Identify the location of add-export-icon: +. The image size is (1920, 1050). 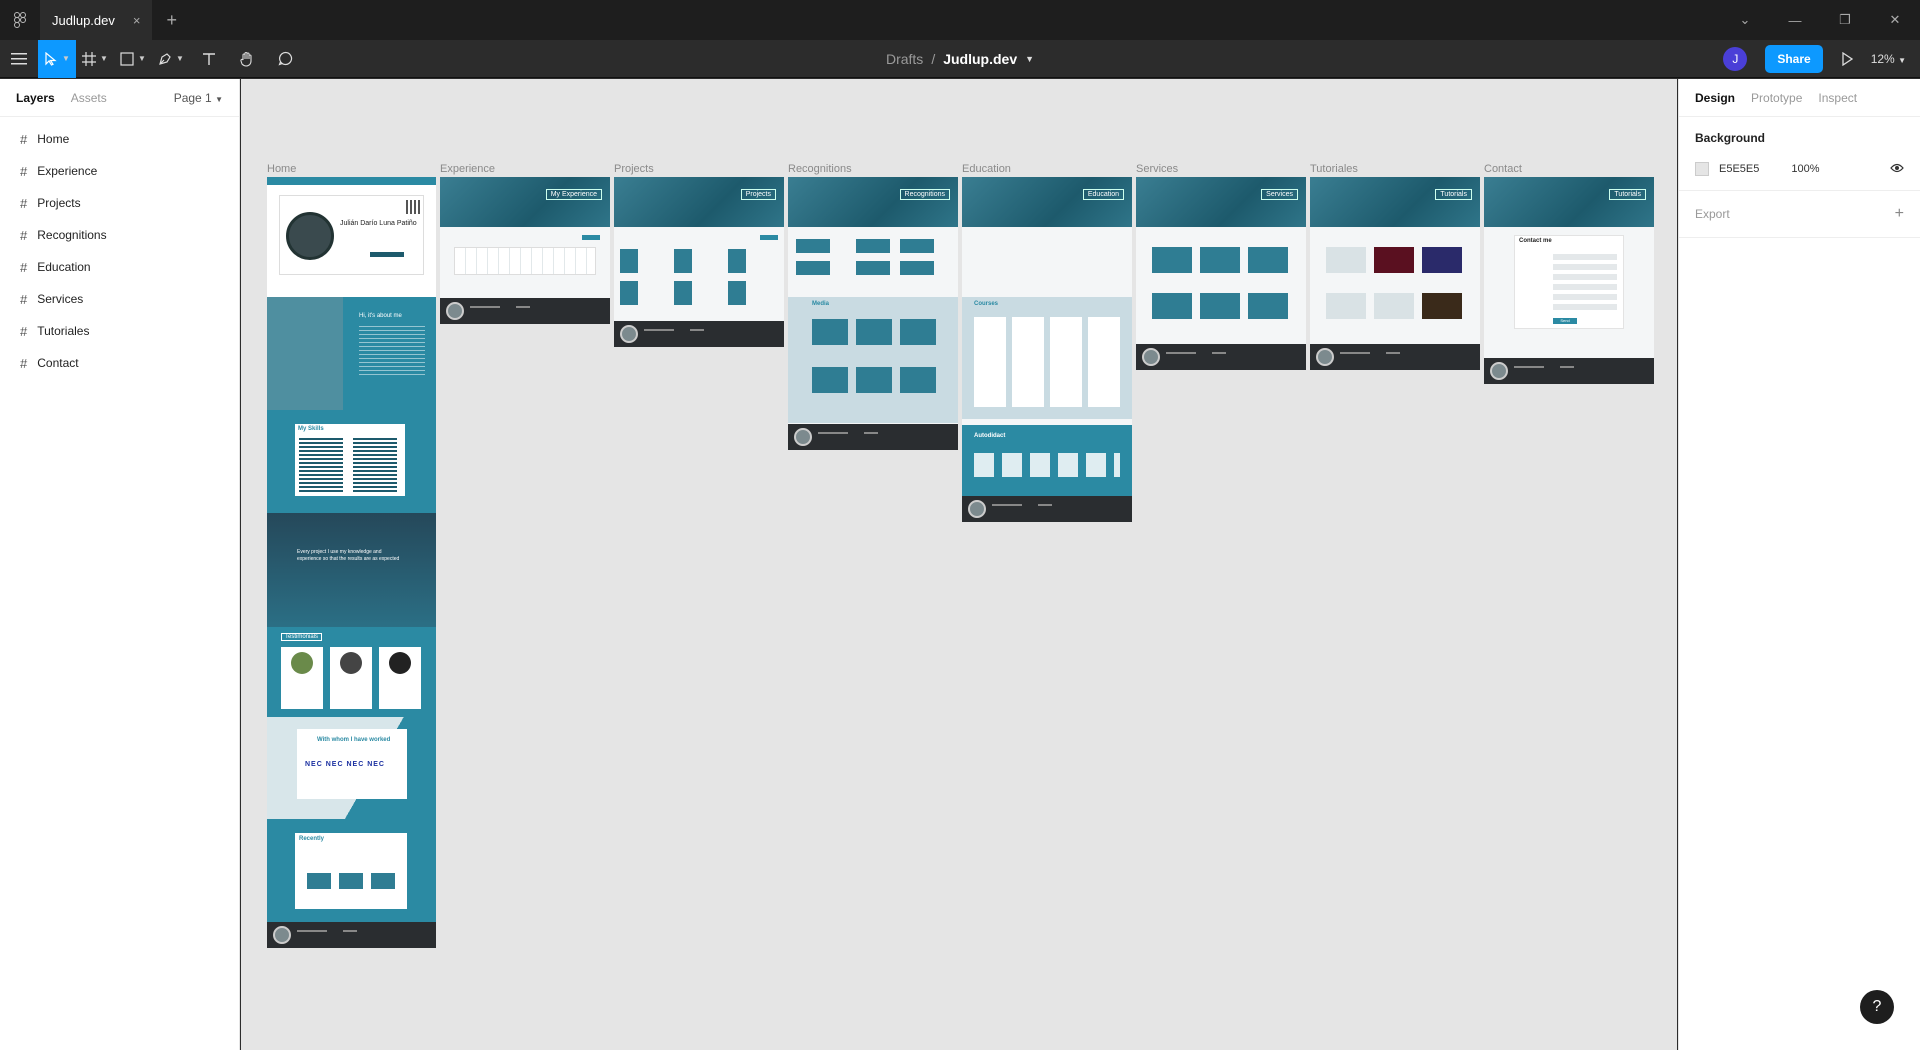
(1899, 214).